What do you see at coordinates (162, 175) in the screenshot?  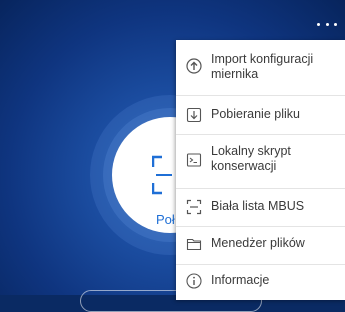 I see `scan-icon` at bounding box center [162, 175].